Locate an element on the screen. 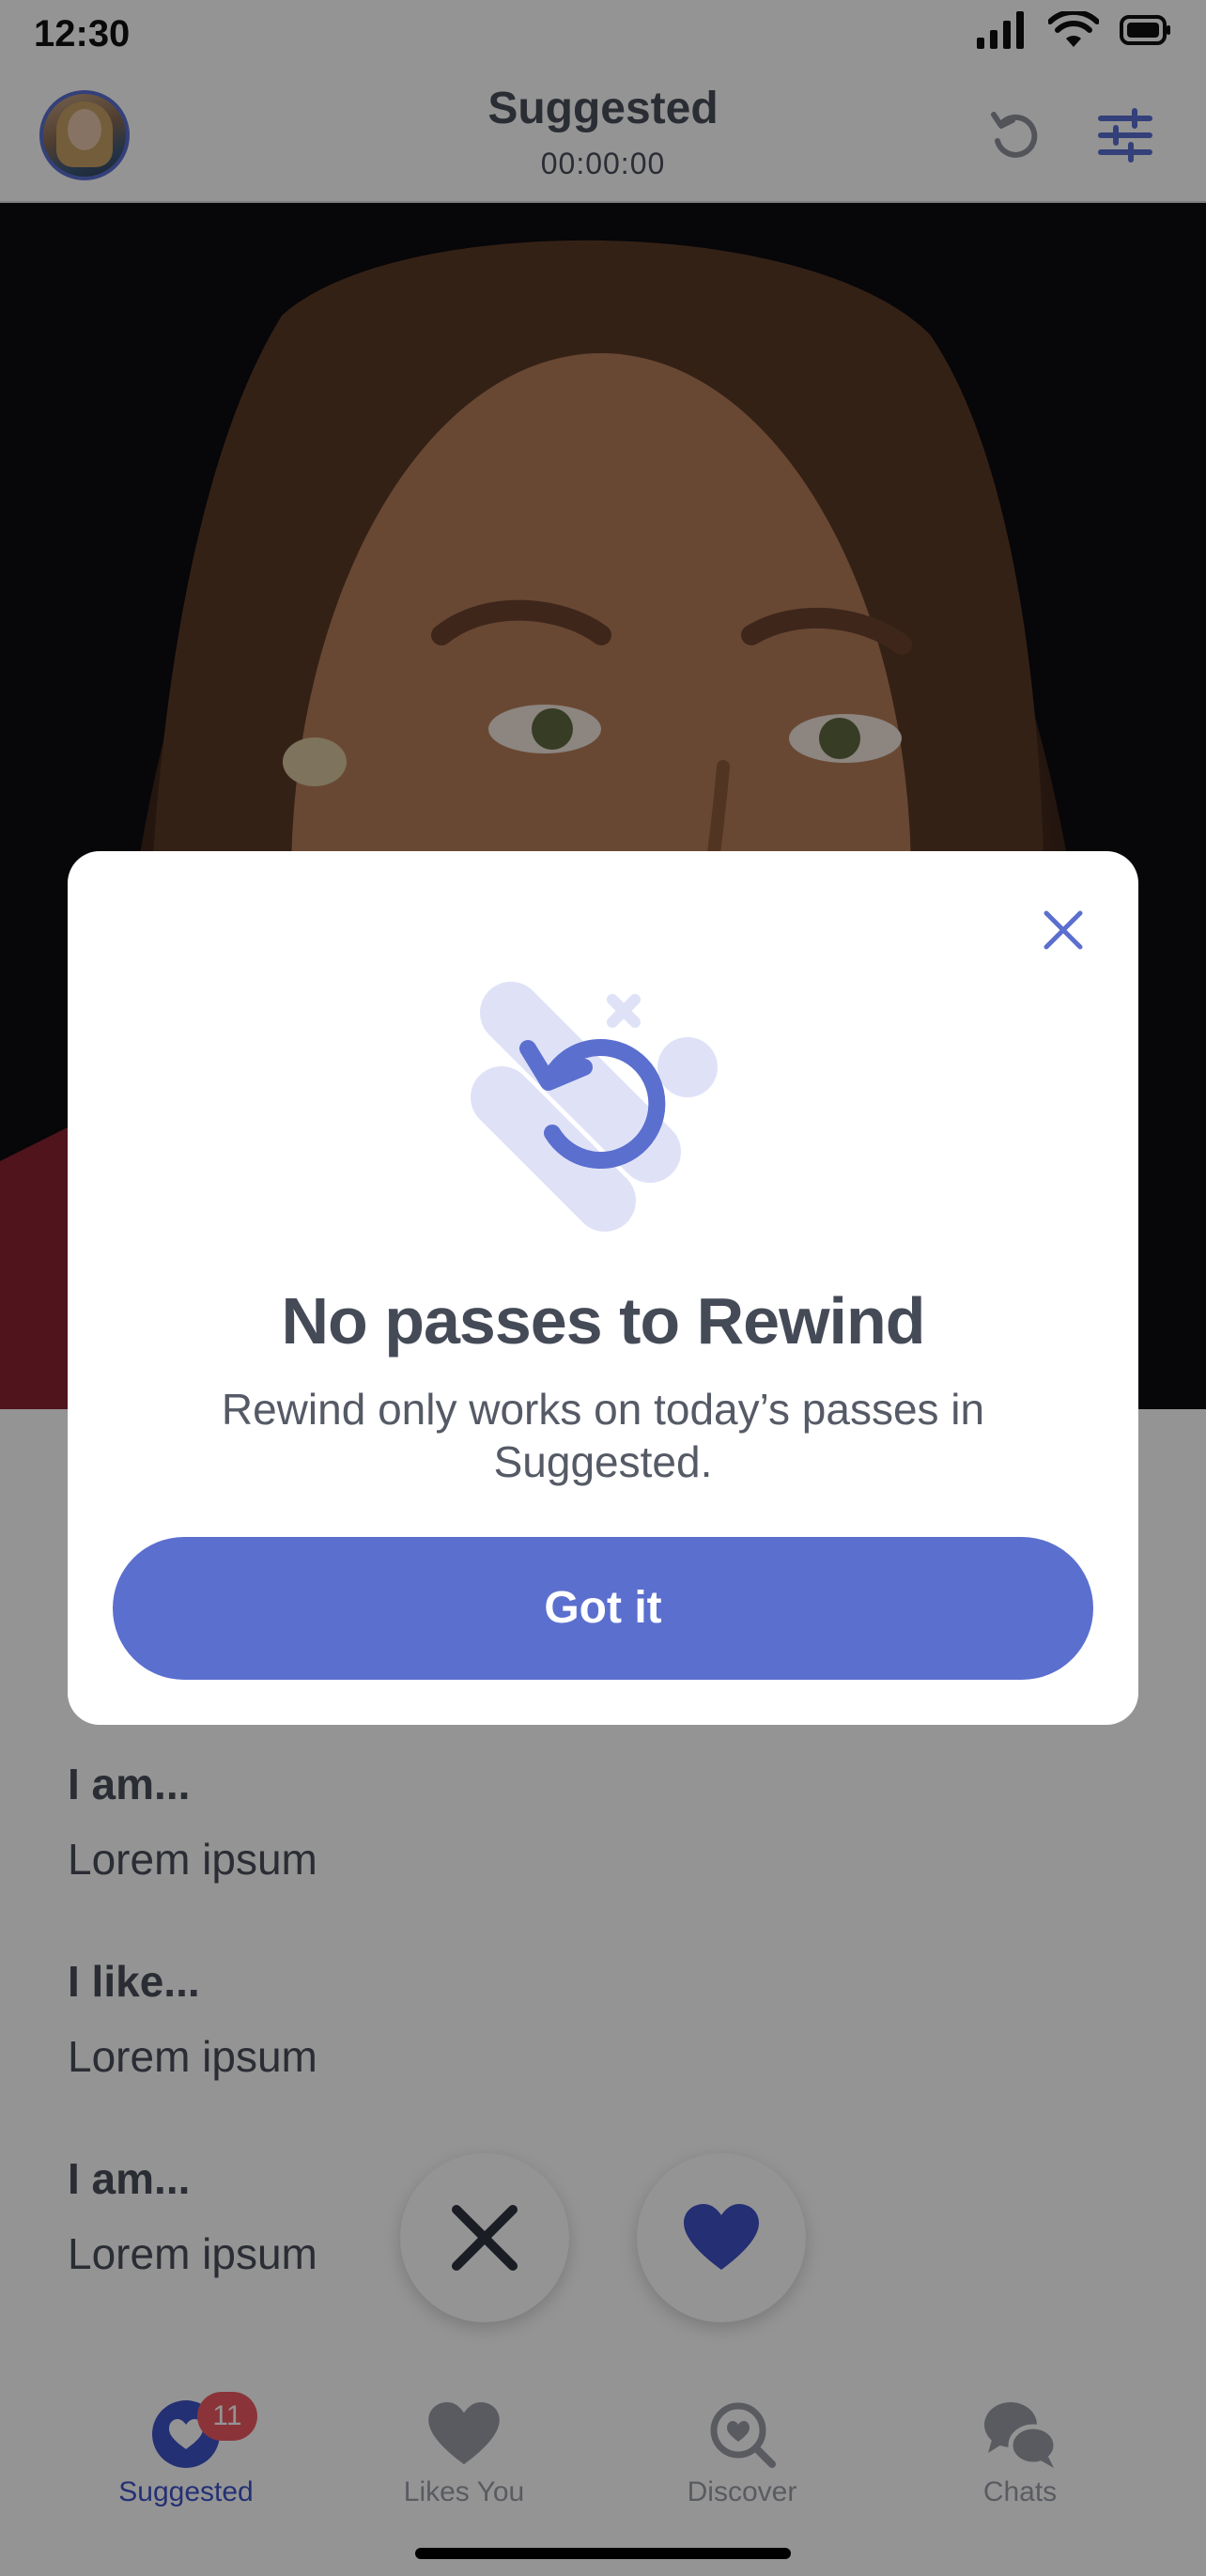 The height and width of the screenshot is (2576, 1206). close-button is located at coordinates (1063, 930).